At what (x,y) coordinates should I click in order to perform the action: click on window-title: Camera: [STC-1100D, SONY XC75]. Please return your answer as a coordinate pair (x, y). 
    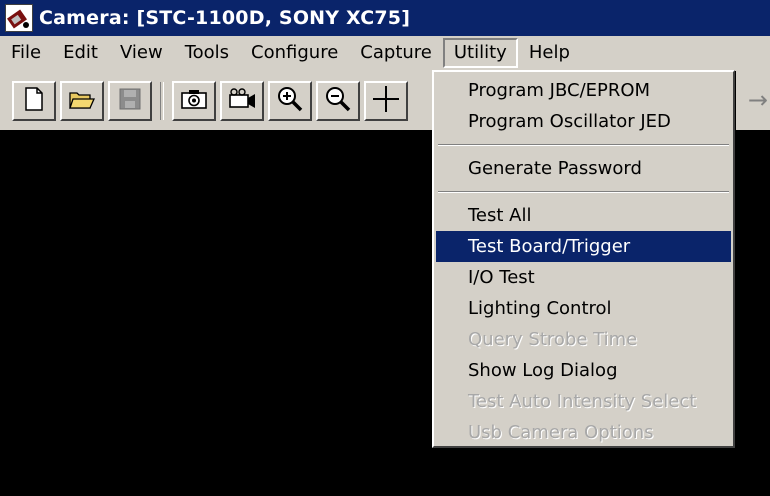
    Looking at the image, I should click on (225, 18).